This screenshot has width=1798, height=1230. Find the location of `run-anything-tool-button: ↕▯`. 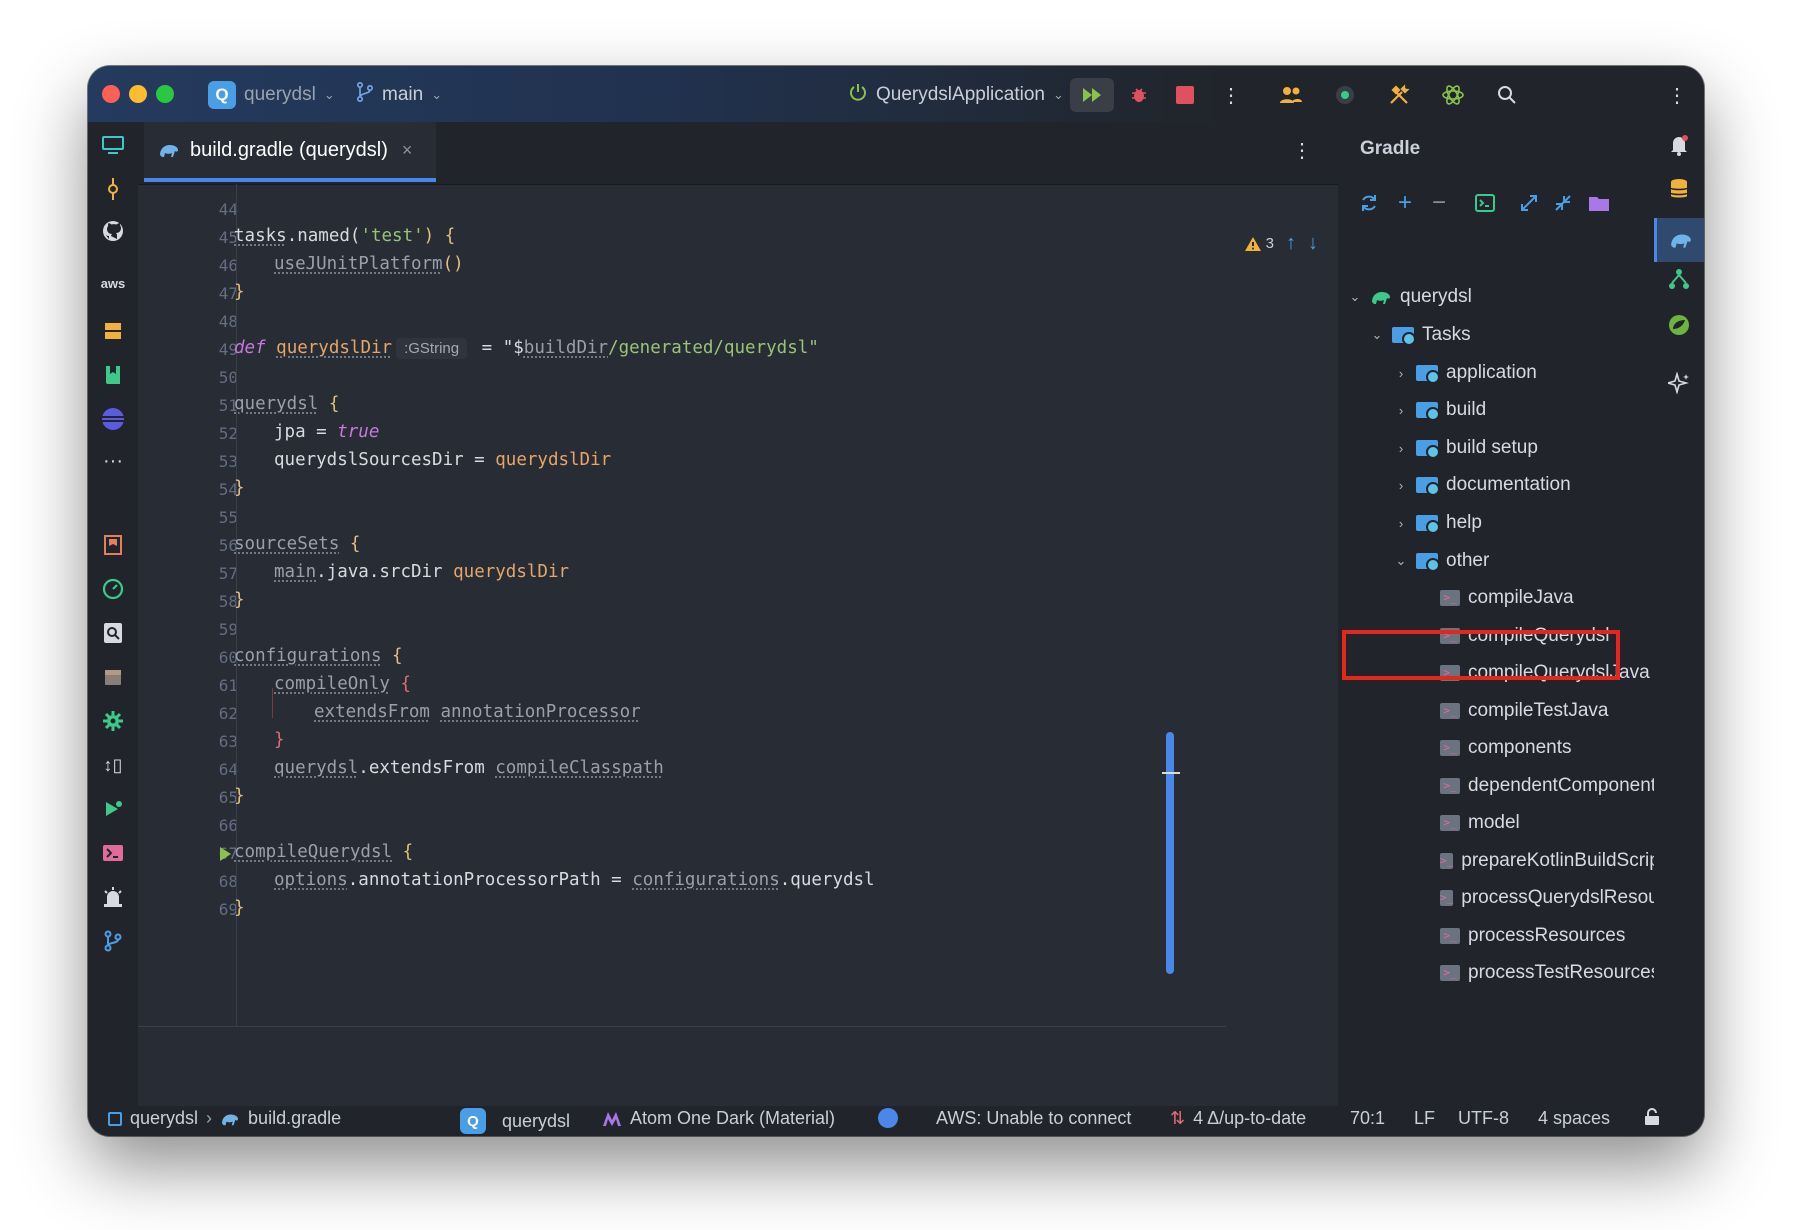

run-anything-tool-button: ↕▯ is located at coordinates (113, 765).